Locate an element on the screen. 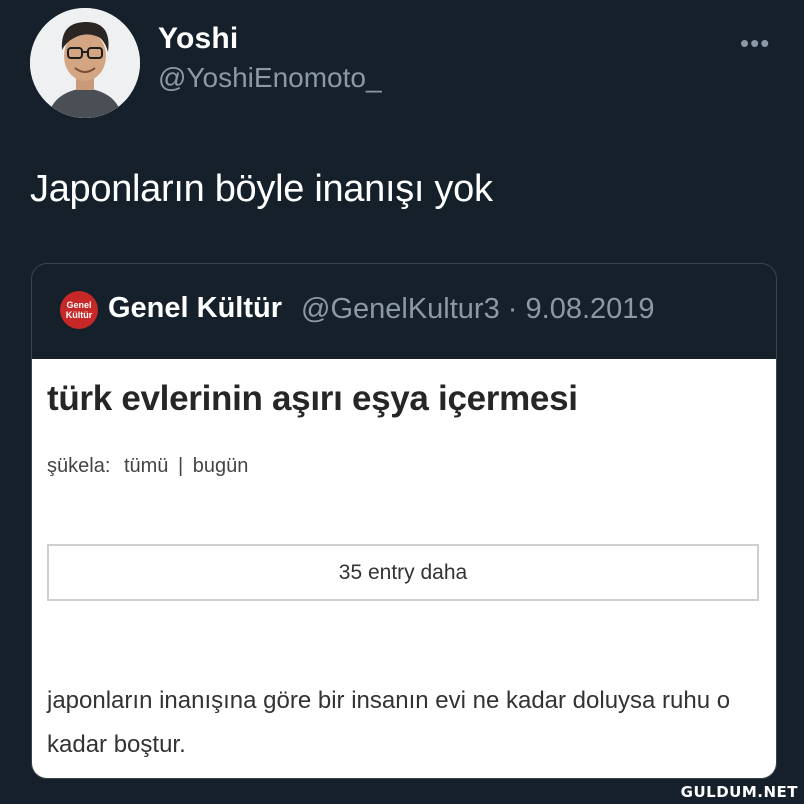  logo-text-line1: Genel is located at coordinates (79, 305).